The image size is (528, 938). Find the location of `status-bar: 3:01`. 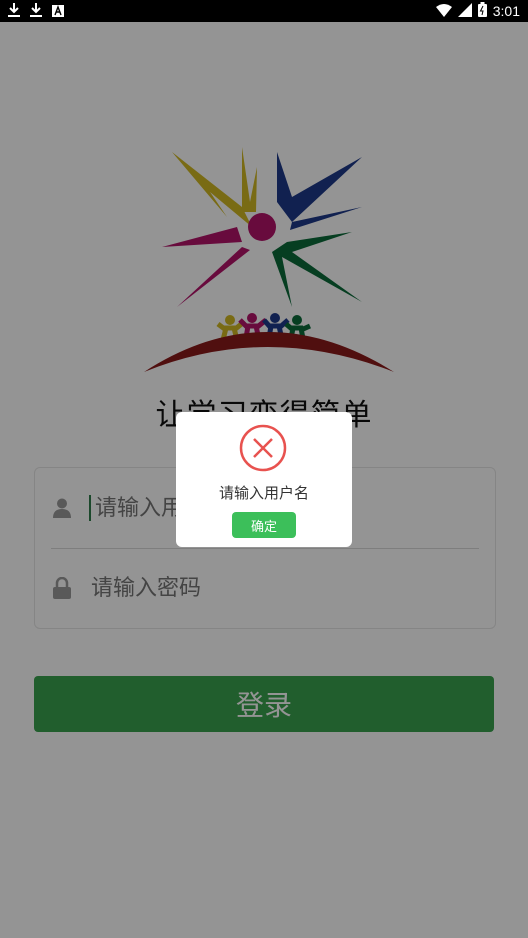

status-bar: 3:01 is located at coordinates (264, 11).